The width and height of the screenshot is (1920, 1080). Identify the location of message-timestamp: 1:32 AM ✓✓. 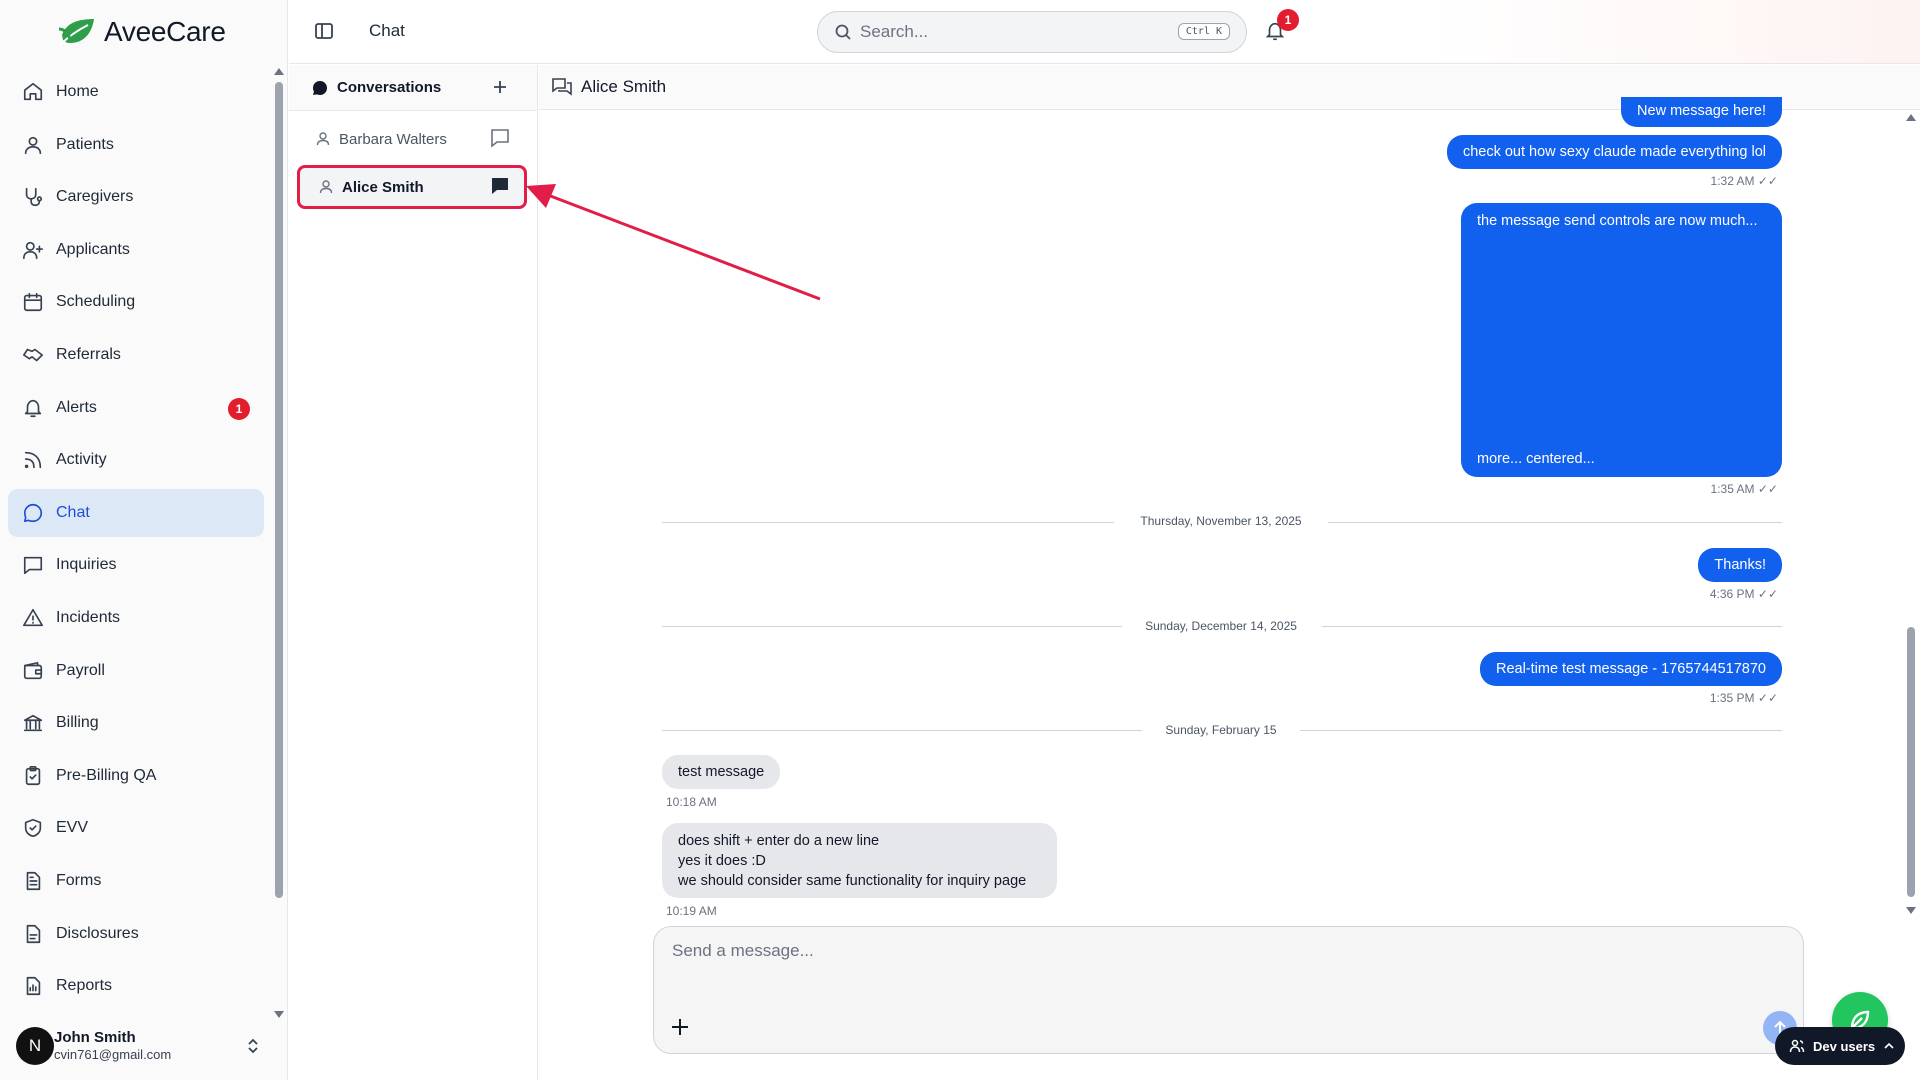
(1744, 181).